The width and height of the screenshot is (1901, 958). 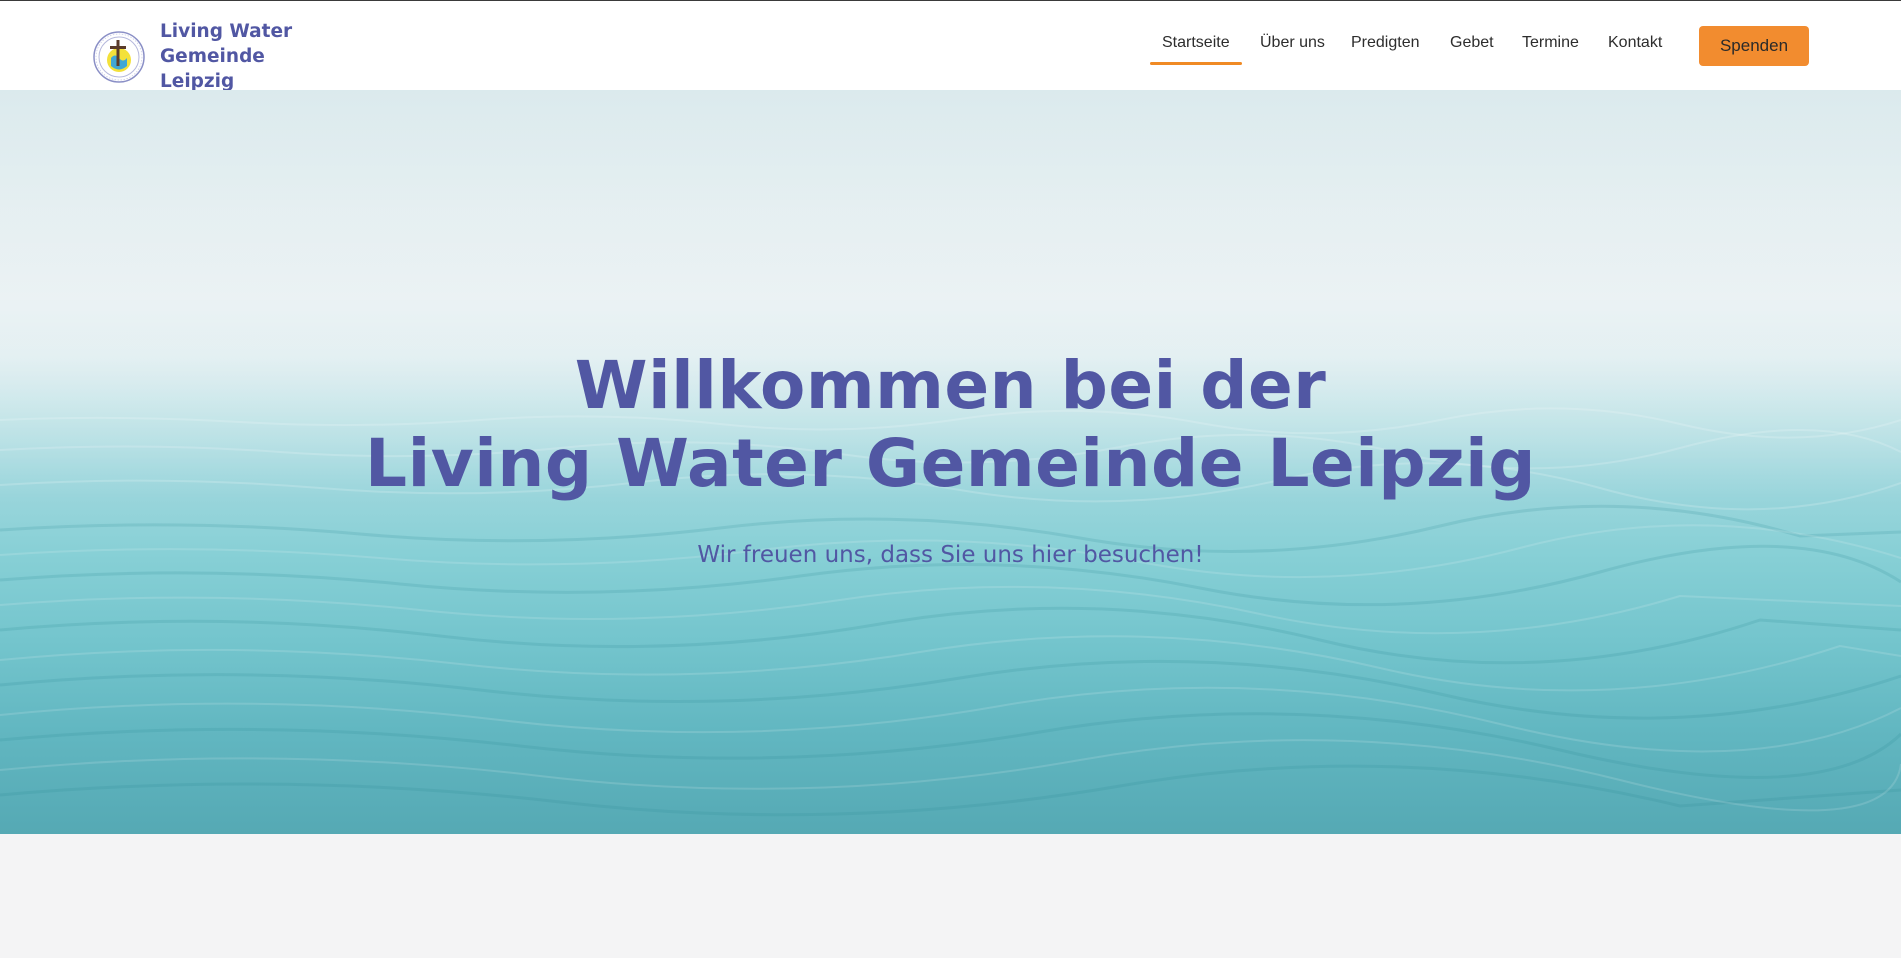 I want to click on brand-name-line1: Living Water Gemeinde, so click(x=226, y=44).